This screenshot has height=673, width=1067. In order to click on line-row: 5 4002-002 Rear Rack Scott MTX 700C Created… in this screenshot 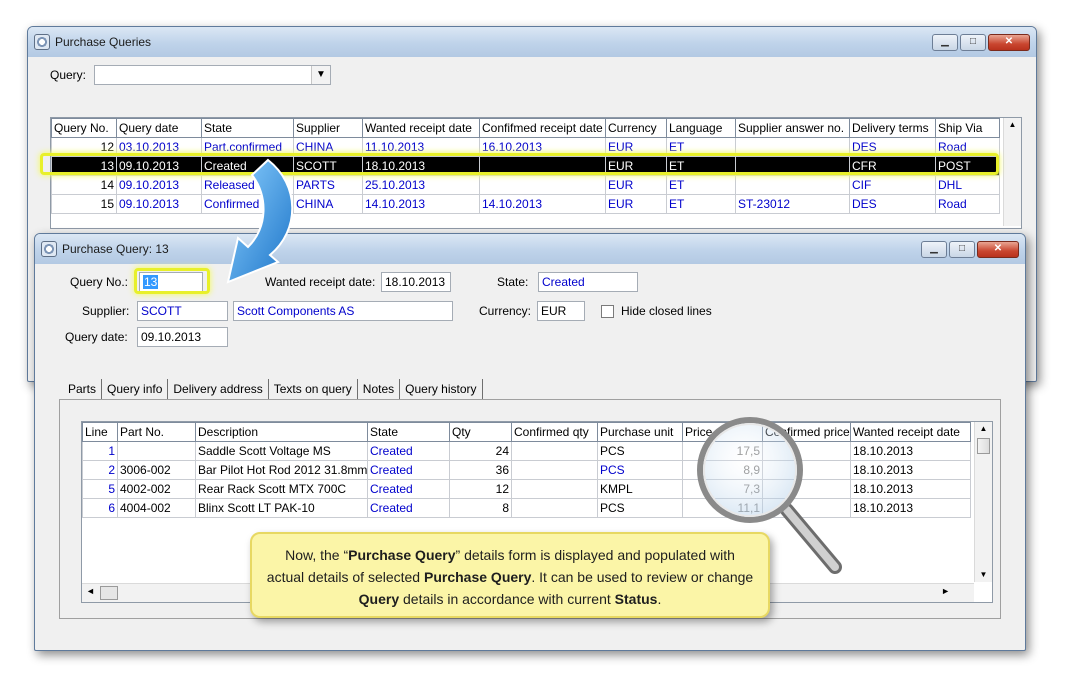, I will do `click(526, 489)`.